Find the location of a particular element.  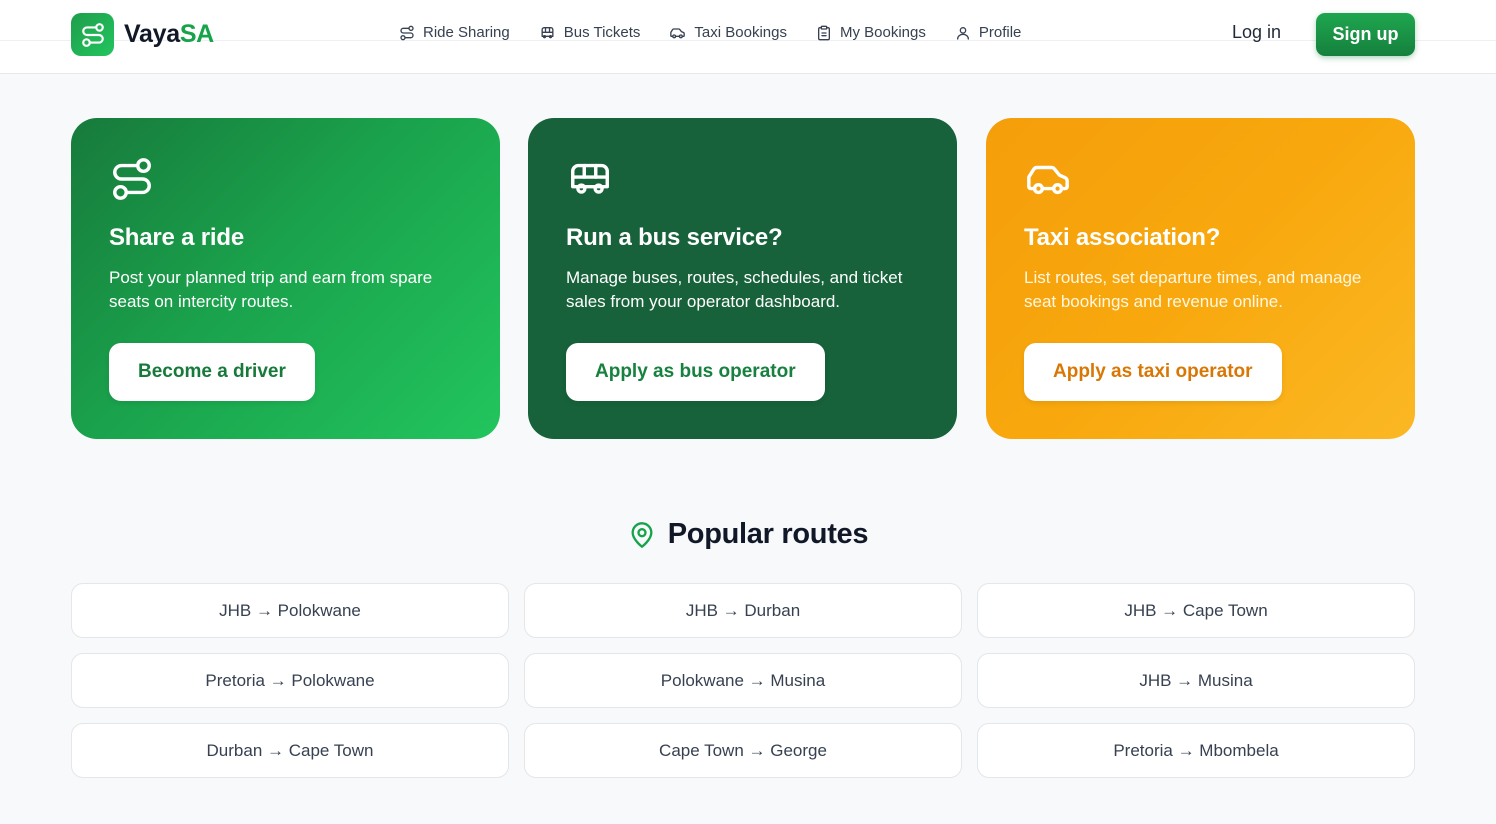

nav-profile: Profile is located at coordinates (988, 32).